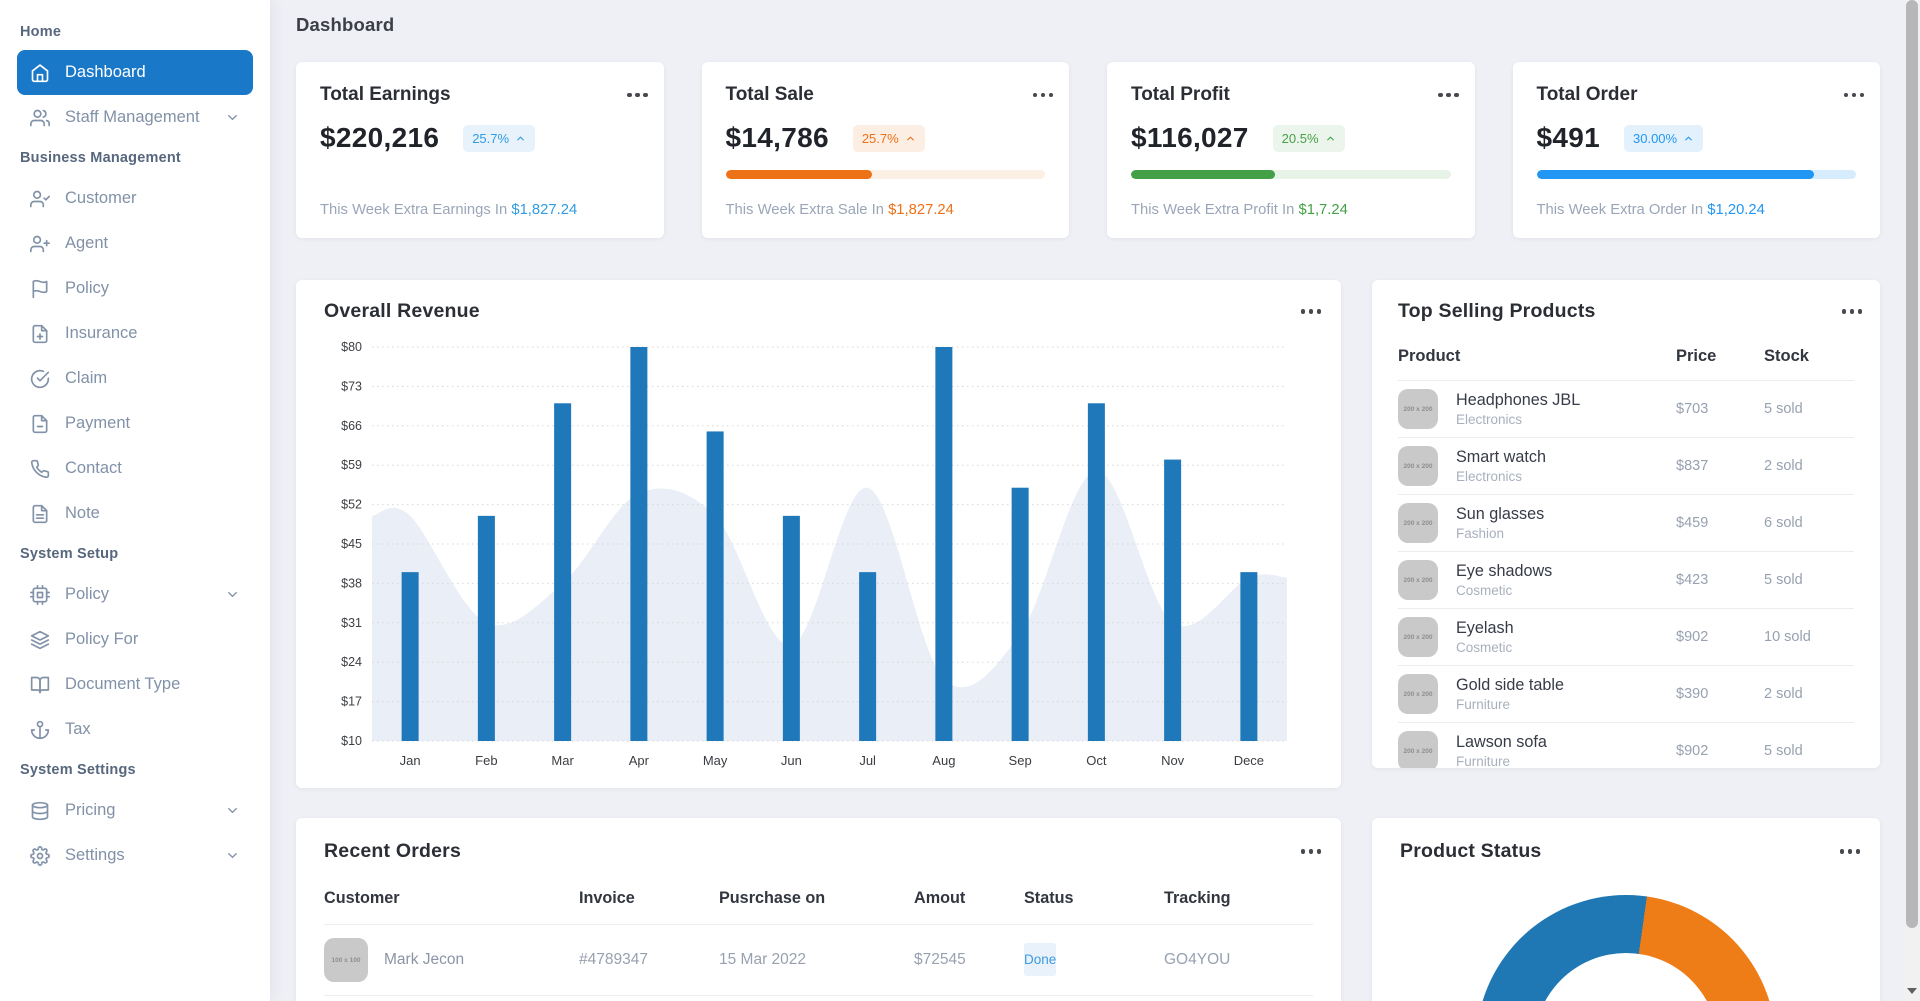  What do you see at coordinates (135, 513) in the screenshot?
I see `sidebar-item-note: Note` at bounding box center [135, 513].